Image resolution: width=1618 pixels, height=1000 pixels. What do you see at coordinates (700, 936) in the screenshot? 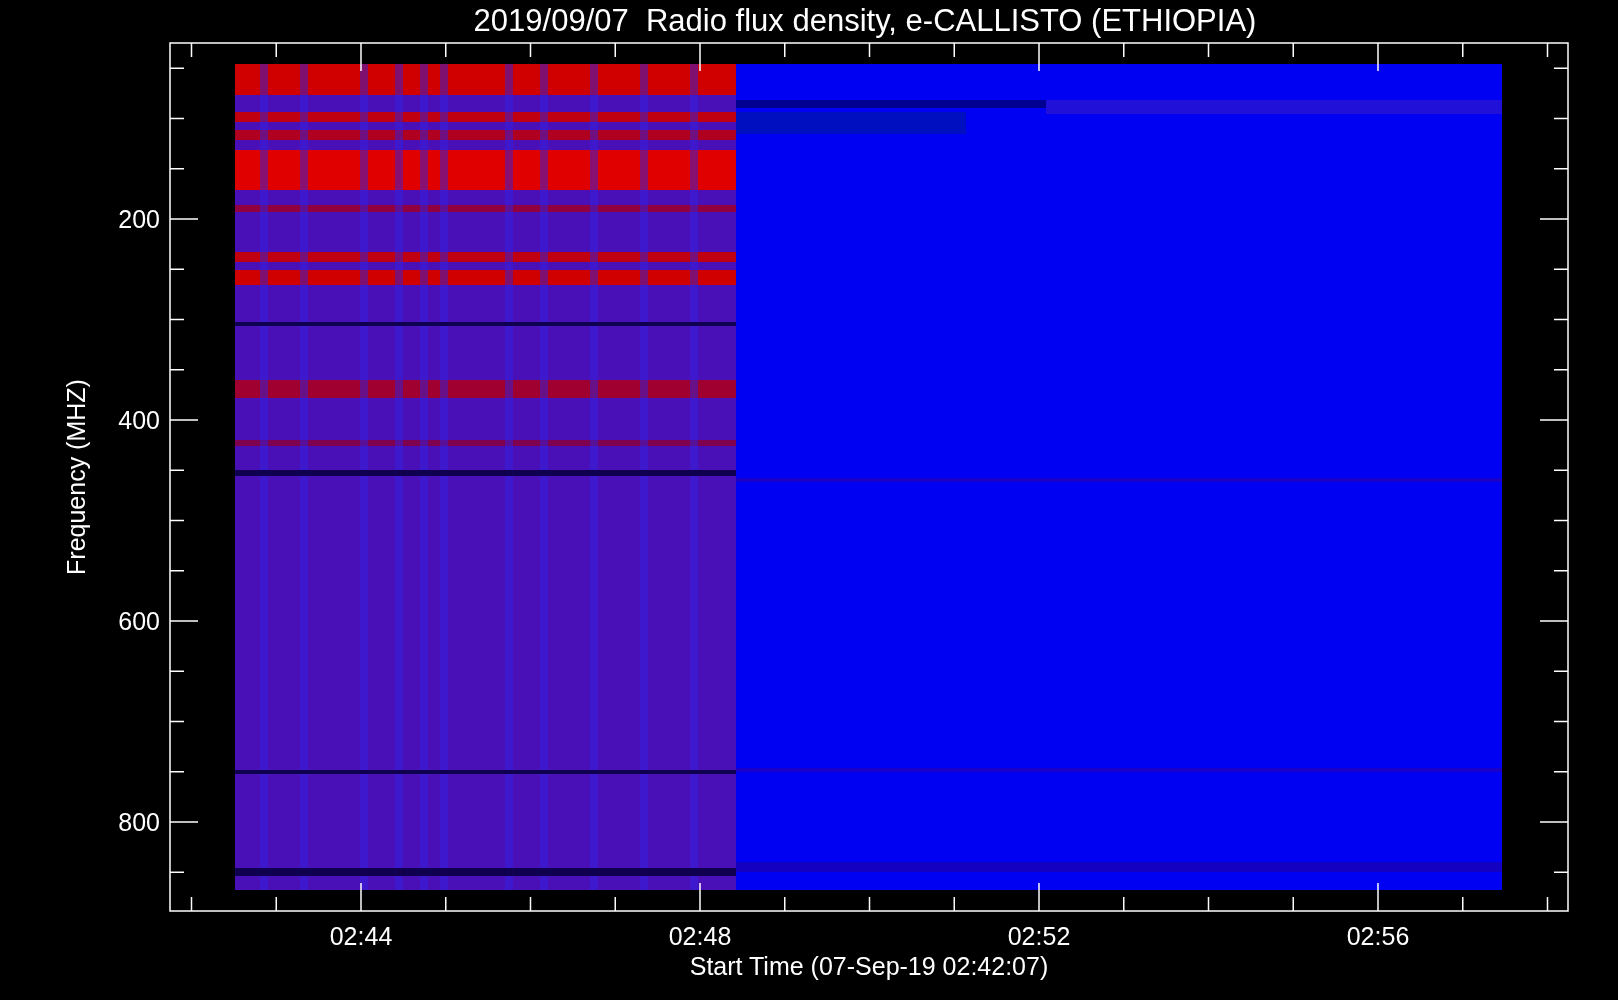
I see `x-tick-label: 02:48` at bounding box center [700, 936].